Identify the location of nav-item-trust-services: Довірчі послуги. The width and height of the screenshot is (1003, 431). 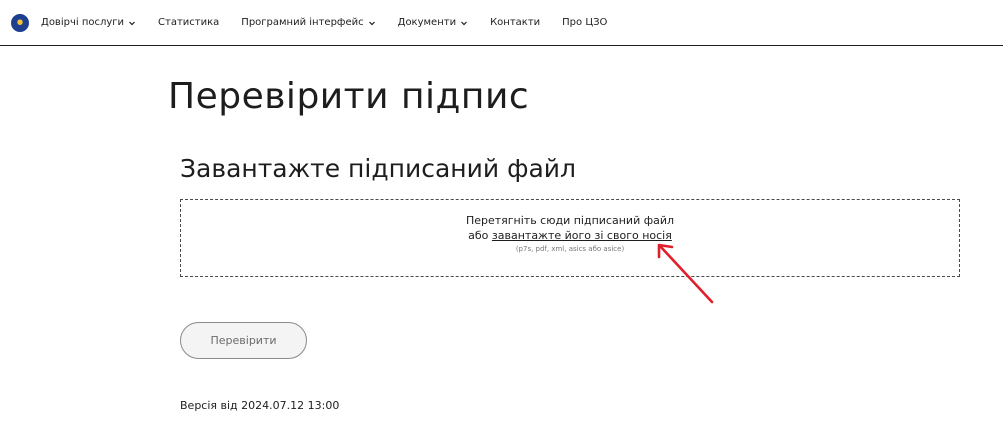
(88, 22).